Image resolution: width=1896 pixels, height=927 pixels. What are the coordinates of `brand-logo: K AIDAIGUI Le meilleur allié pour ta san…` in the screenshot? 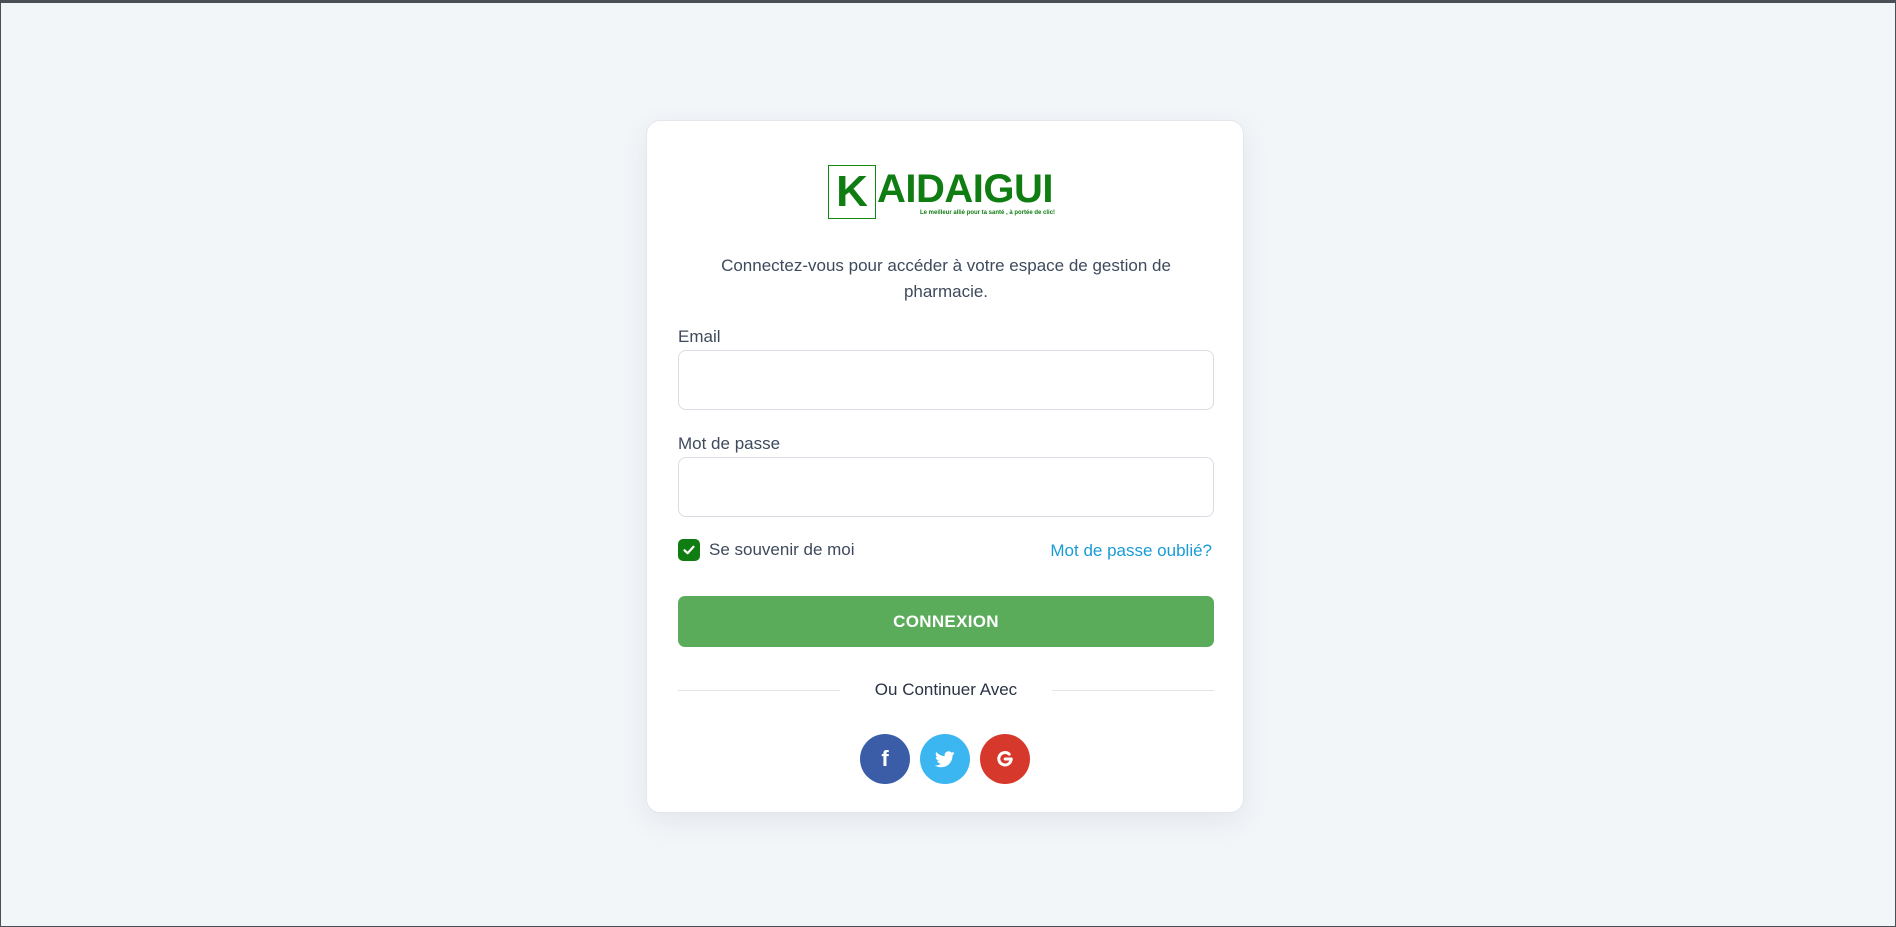 It's located at (946, 193).